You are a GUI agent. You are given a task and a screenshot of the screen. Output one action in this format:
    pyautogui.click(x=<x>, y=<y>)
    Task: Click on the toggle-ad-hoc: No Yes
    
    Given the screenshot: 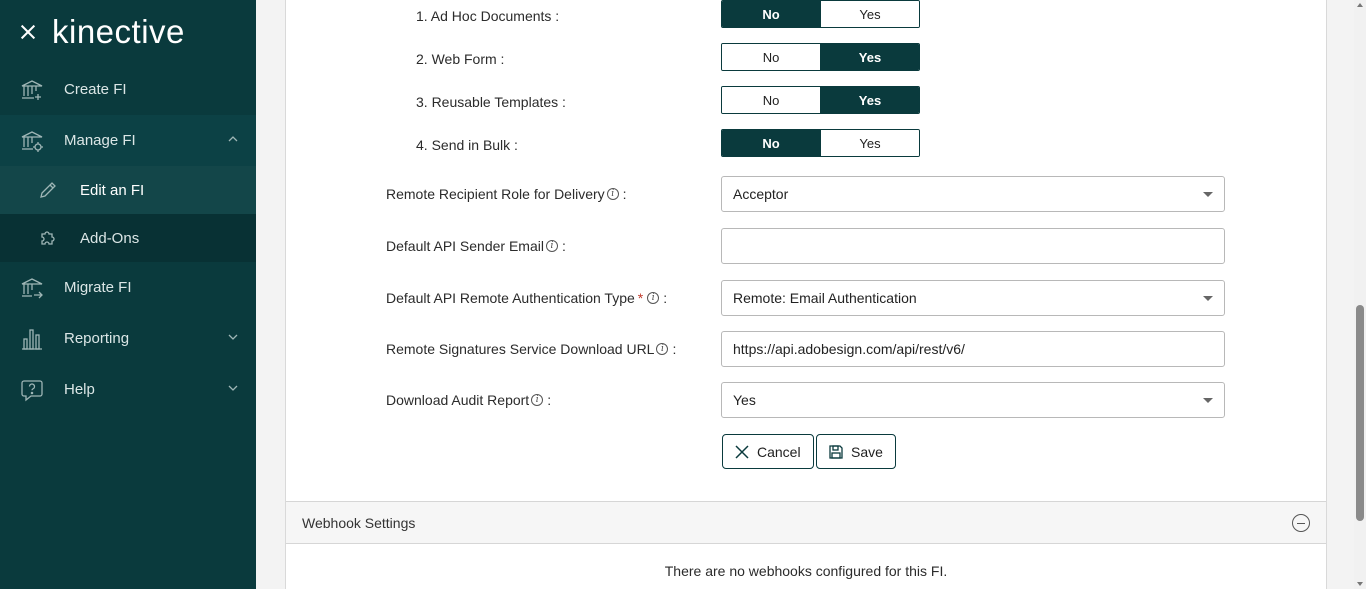 What is the action you would take?
    pyautogui.click(x=820, y=14)
    